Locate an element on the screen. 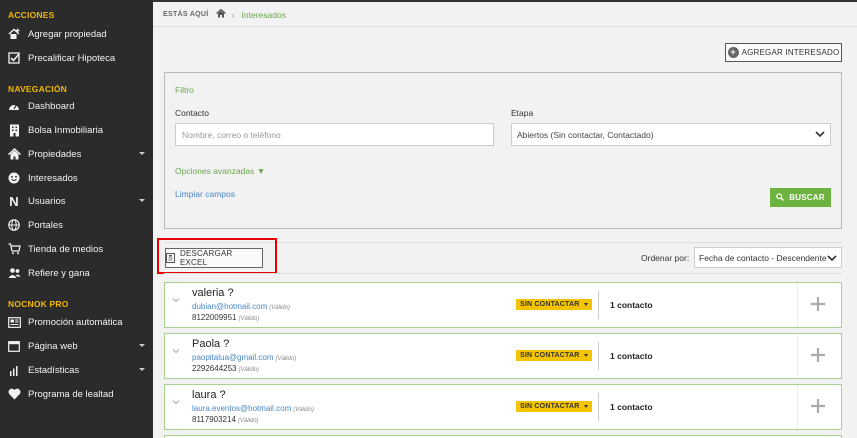  sidebar-item-usuarios: N Usuarios is located at coordinates (76, 201).